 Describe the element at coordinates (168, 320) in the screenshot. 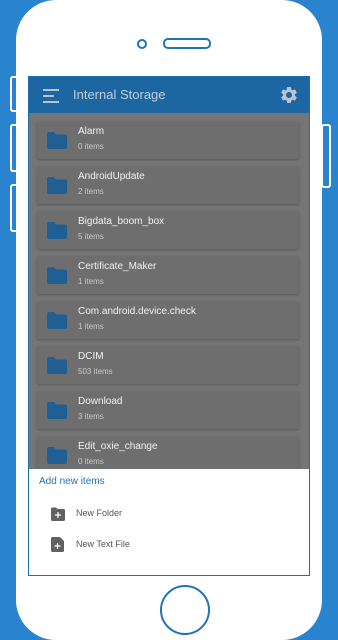

I see `folder-item: Com.android.device.check 1 items` at that location.